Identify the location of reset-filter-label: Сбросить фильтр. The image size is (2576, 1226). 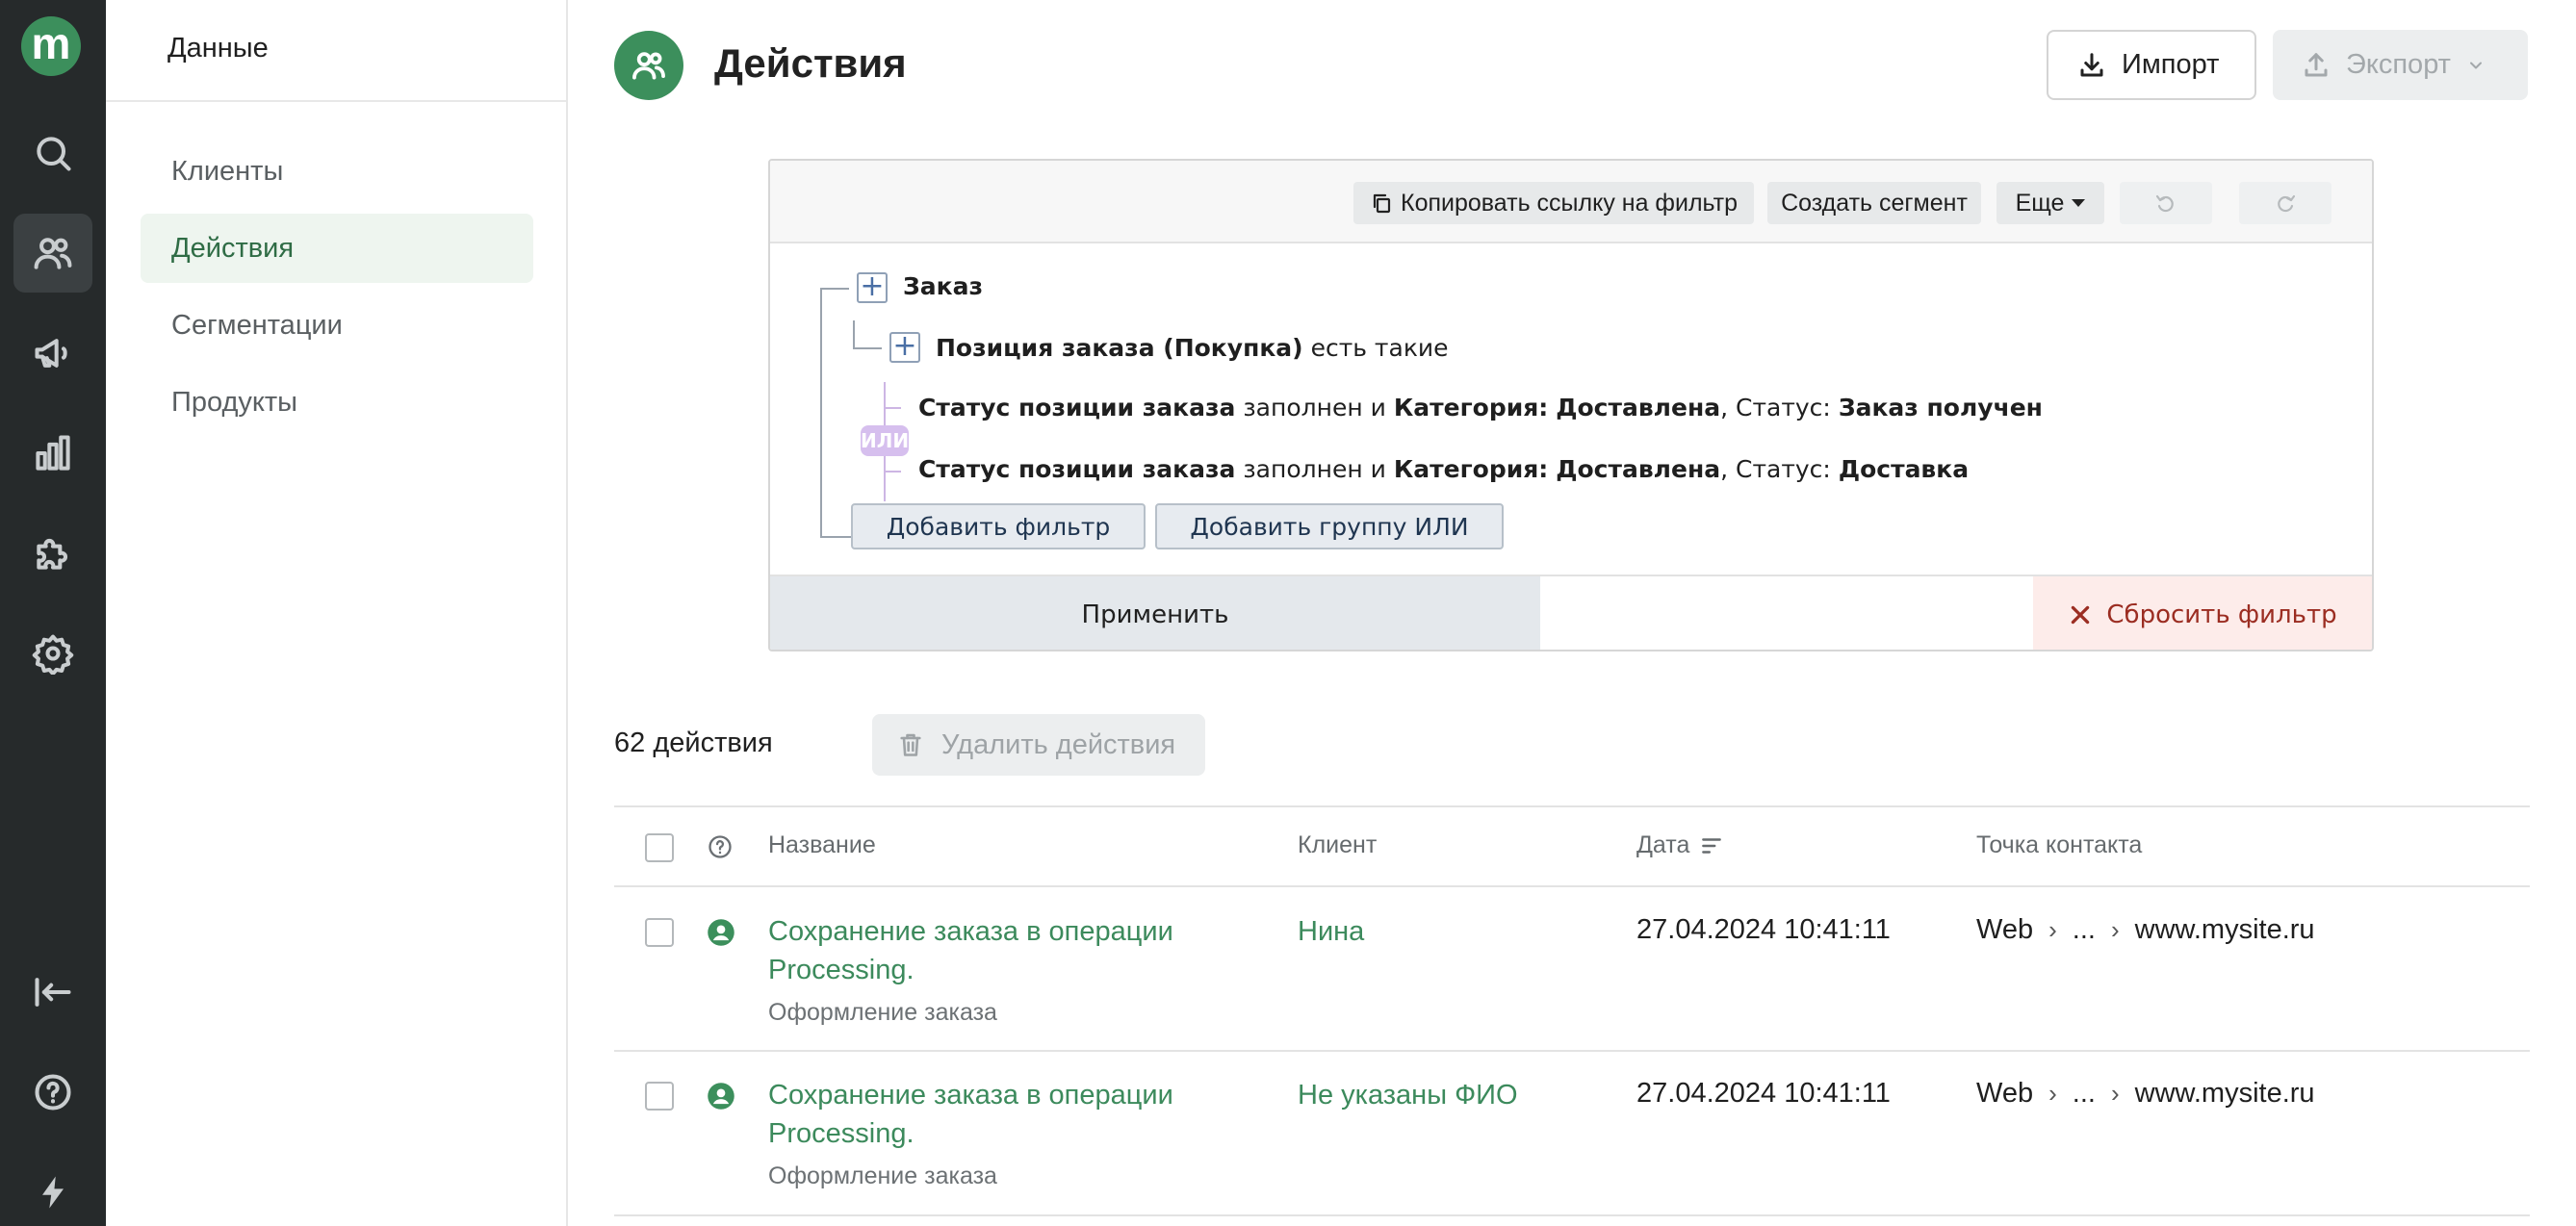
(2221, 614).